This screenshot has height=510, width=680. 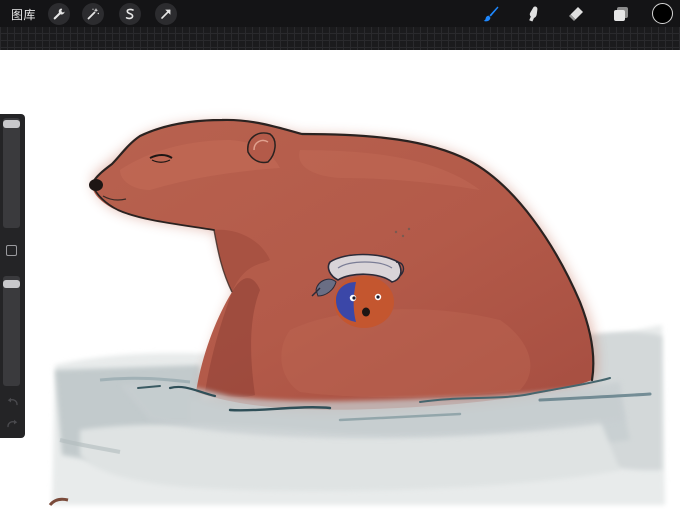 I want to click on actions-button, so click(x=59, y=14).